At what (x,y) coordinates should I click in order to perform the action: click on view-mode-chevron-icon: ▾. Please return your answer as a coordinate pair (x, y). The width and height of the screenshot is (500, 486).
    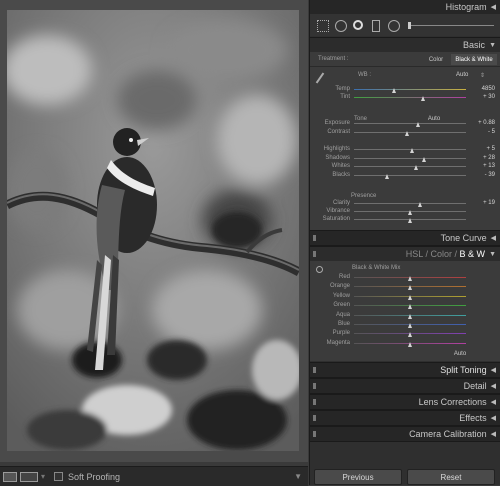
    Looking at the image, I should click on (43, 476).